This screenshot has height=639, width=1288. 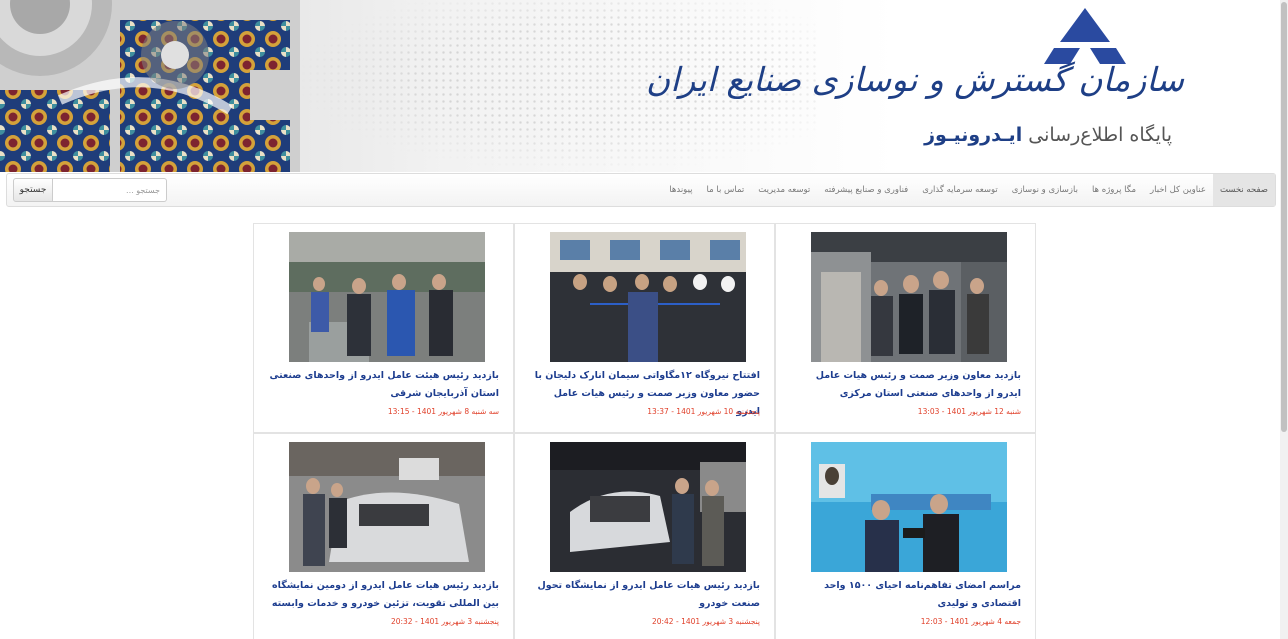 I want to click on gear-tile-artwork, so click(x=150, y=86).